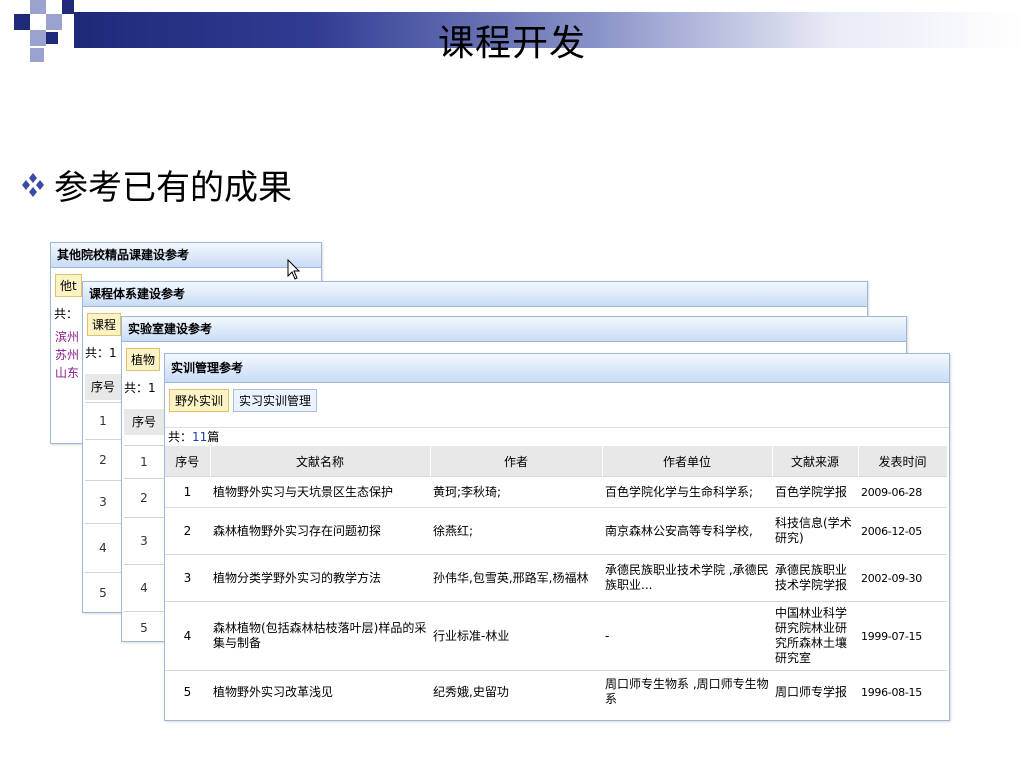 Image resolution: width=1024 pixels, height=768 pixels. Describe the element at coordinates (320, 578) in the screenshot. I see `article-title-link: 植物分类学野外实习的教学方法` at that location.